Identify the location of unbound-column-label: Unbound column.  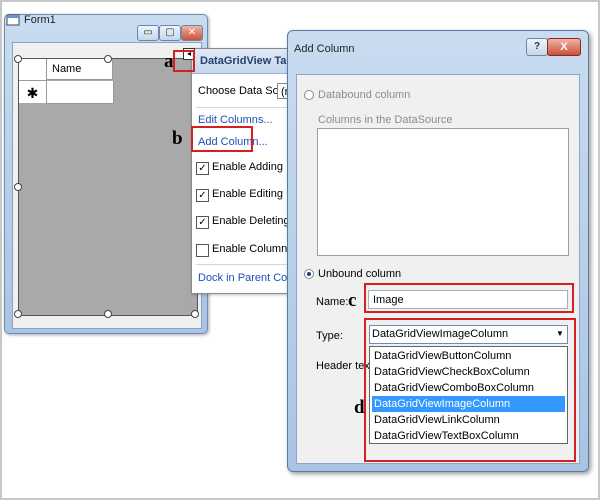
(360, 274).